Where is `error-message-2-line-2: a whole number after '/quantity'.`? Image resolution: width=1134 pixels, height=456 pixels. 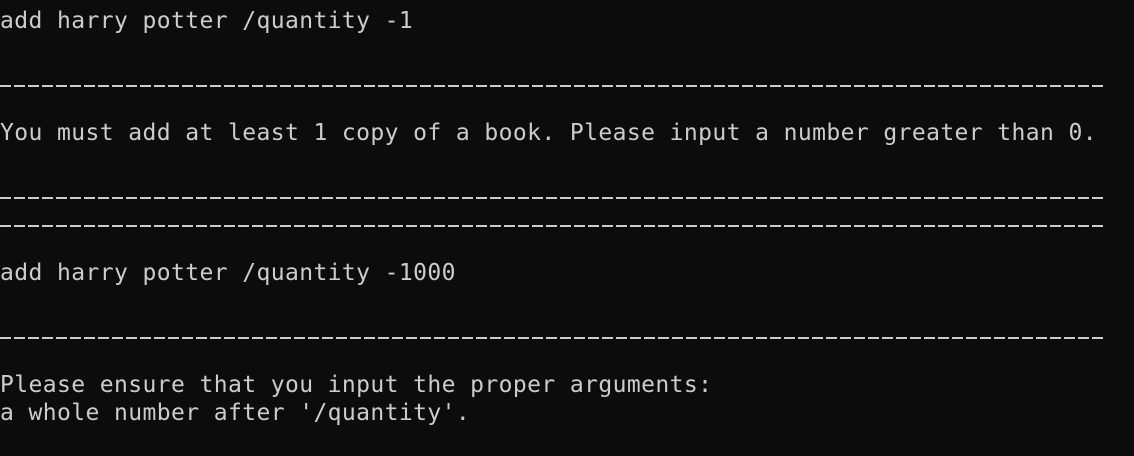
error-message-2-line-2: a whole number after '/quantity'. is located at coordinates (235, 413).